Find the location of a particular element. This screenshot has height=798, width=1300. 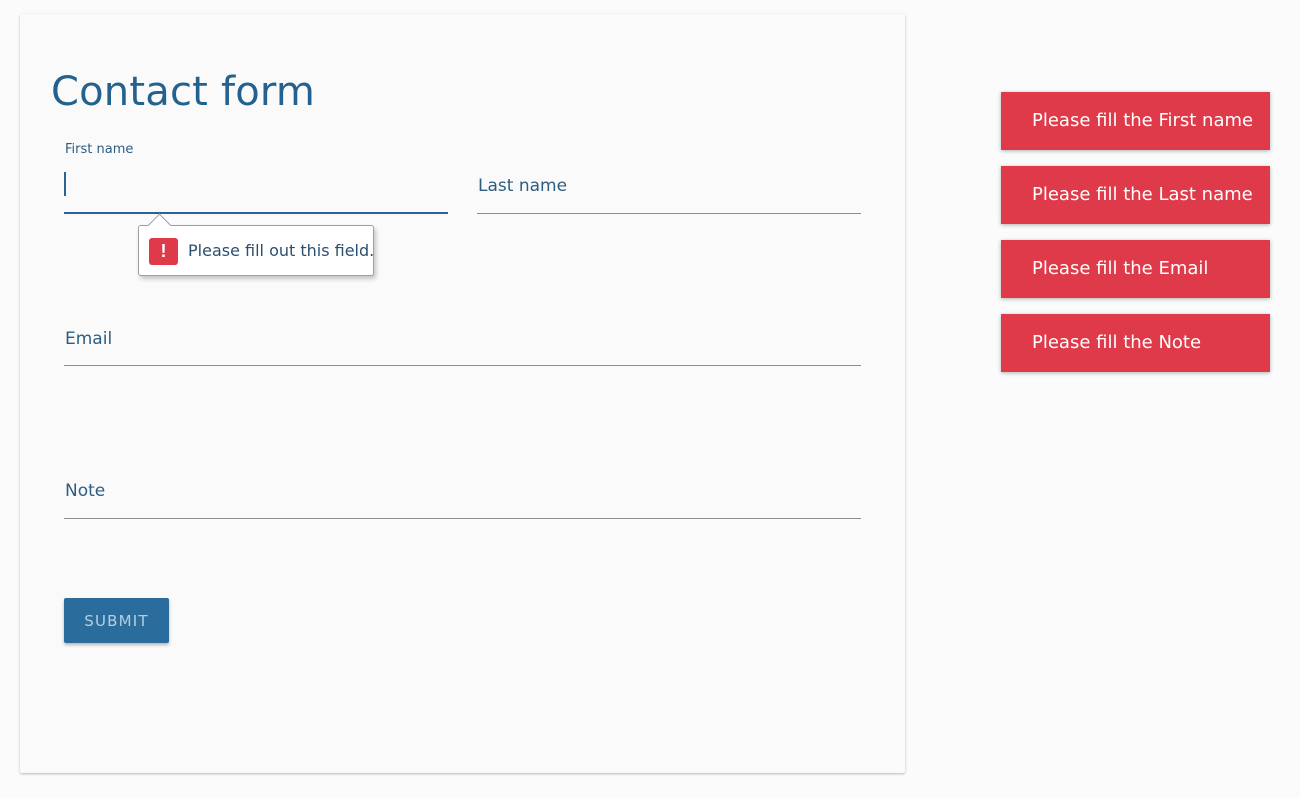

toast-email: Please fill the Email is located at coordinates (1135, 269).